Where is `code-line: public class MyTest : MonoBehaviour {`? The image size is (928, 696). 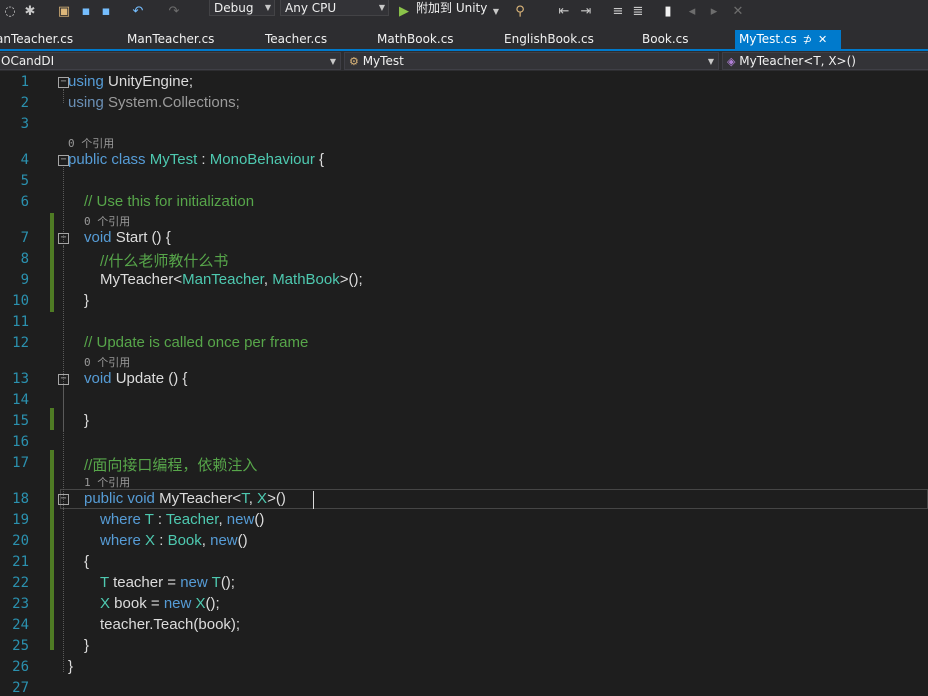 code-line: public class MyTest : MonoBehaviour { is located at coordinates (196, 159).